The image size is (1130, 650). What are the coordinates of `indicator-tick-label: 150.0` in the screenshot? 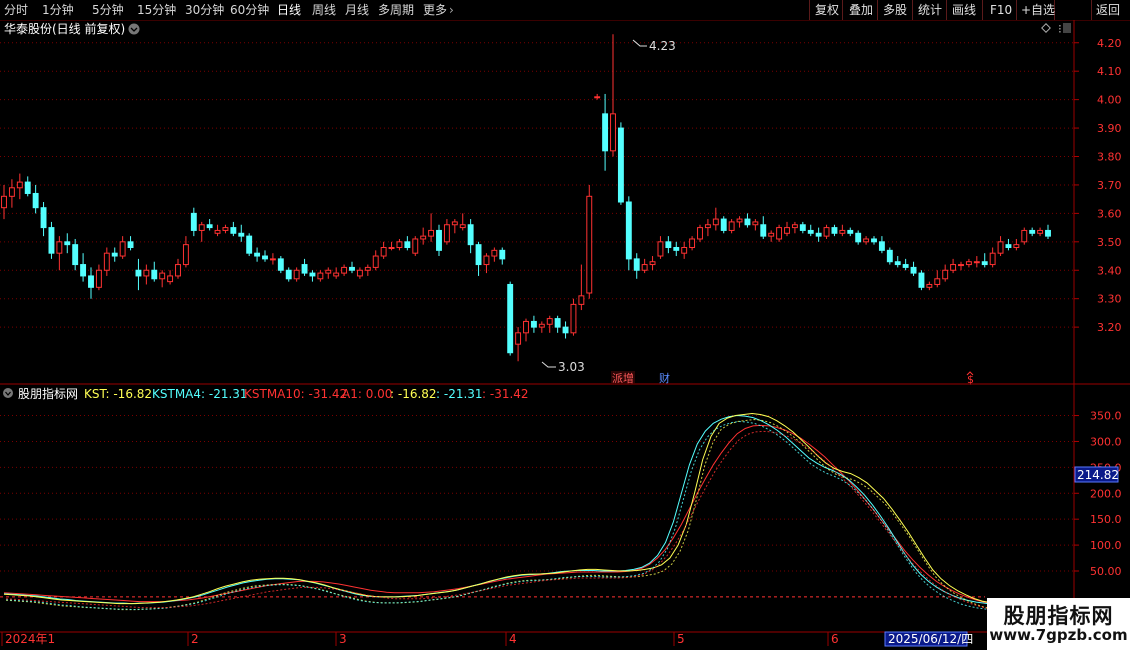 It's located at (1106, 519).